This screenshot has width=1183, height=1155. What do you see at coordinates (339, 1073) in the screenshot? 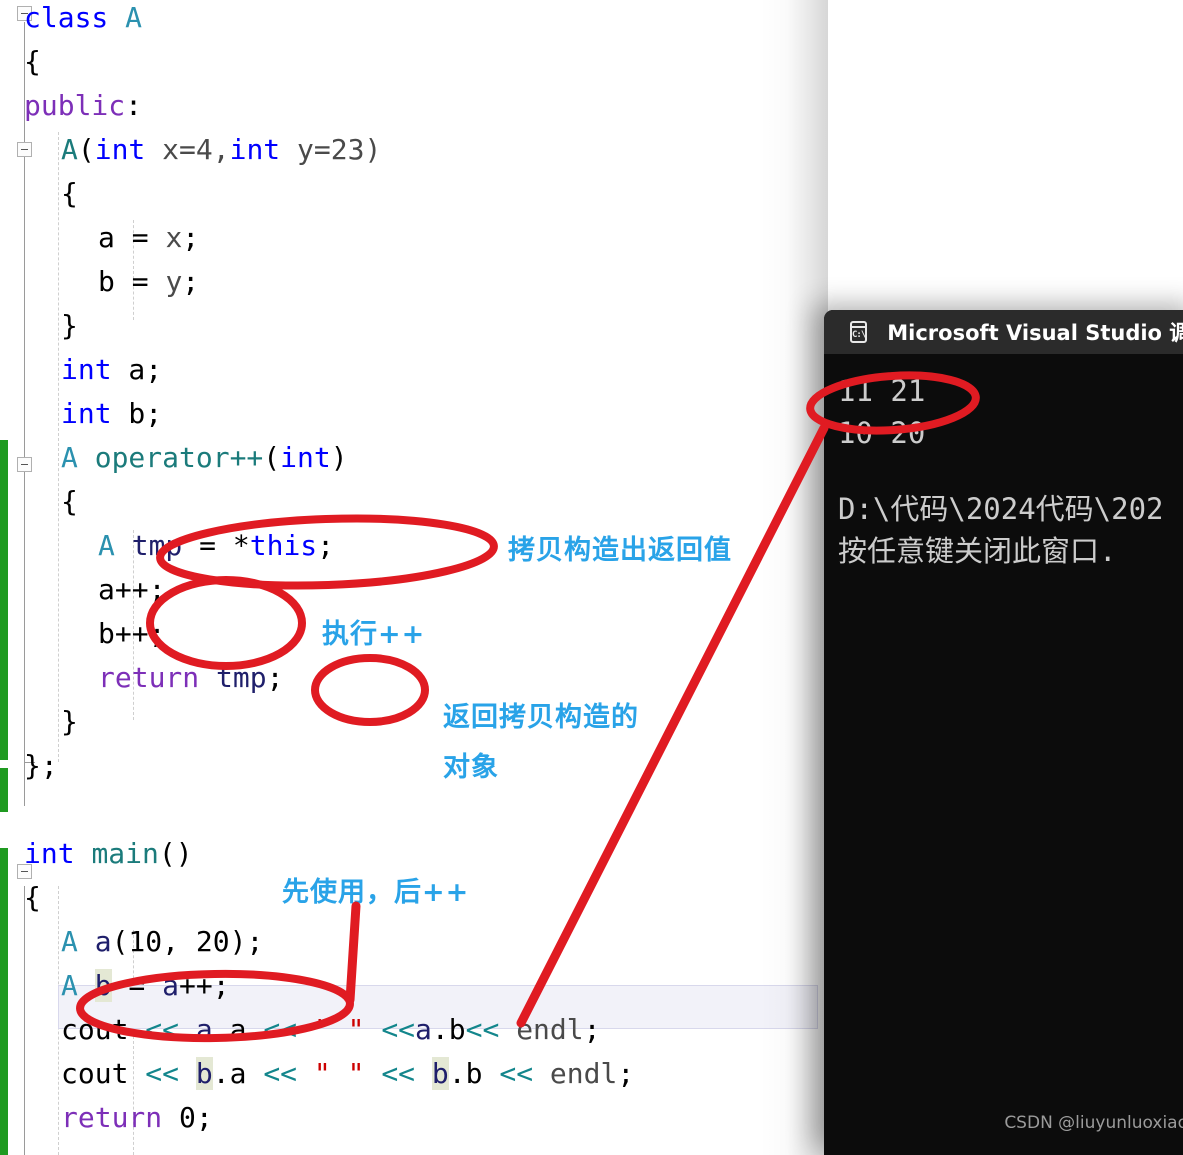
I see `code-token: " "` at bounding box center [339, 1073].